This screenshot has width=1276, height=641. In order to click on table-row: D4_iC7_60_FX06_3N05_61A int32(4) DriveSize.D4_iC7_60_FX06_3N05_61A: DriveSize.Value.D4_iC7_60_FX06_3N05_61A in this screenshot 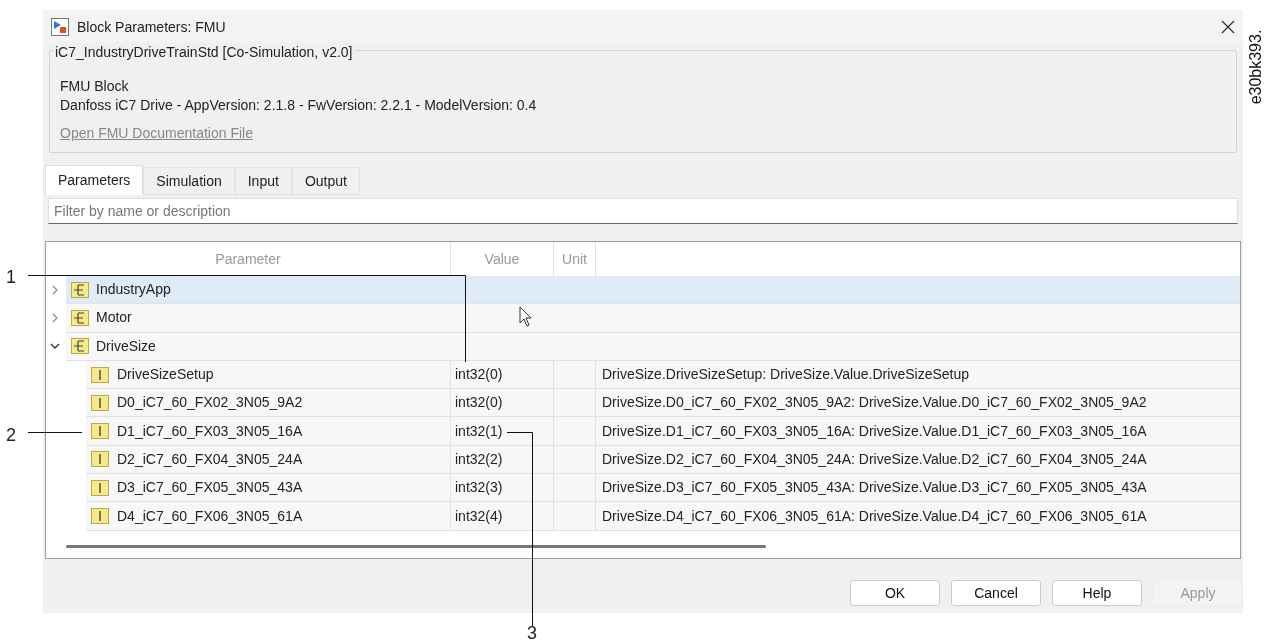, I will do `click(663, 516)`.